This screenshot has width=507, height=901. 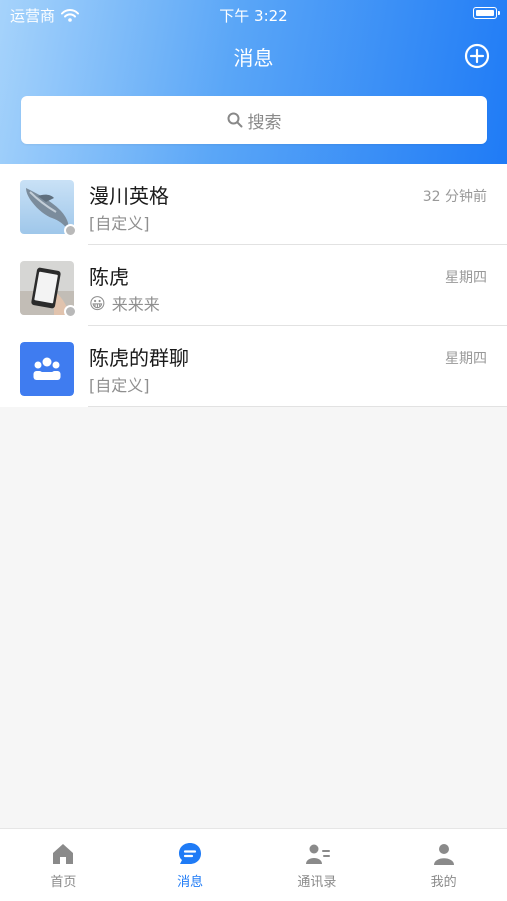 I want to click on page-title: 消息, so click(x=253, y=58).